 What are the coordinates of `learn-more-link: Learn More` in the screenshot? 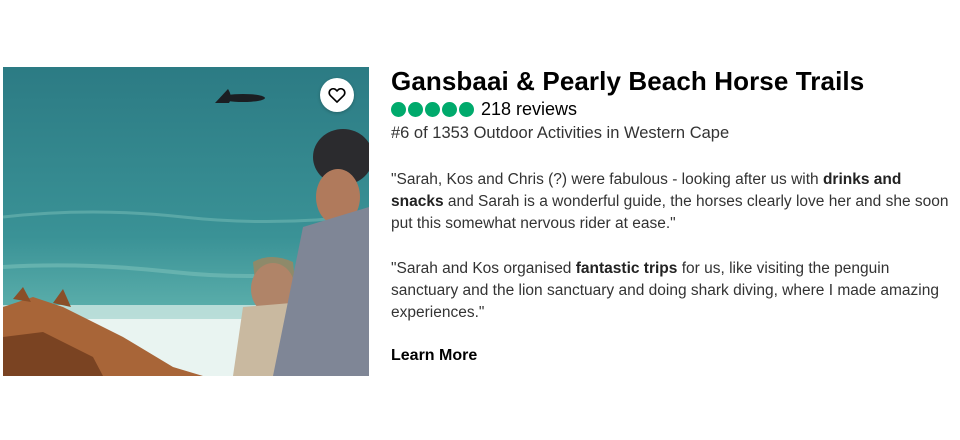 It's located at (434, 356).